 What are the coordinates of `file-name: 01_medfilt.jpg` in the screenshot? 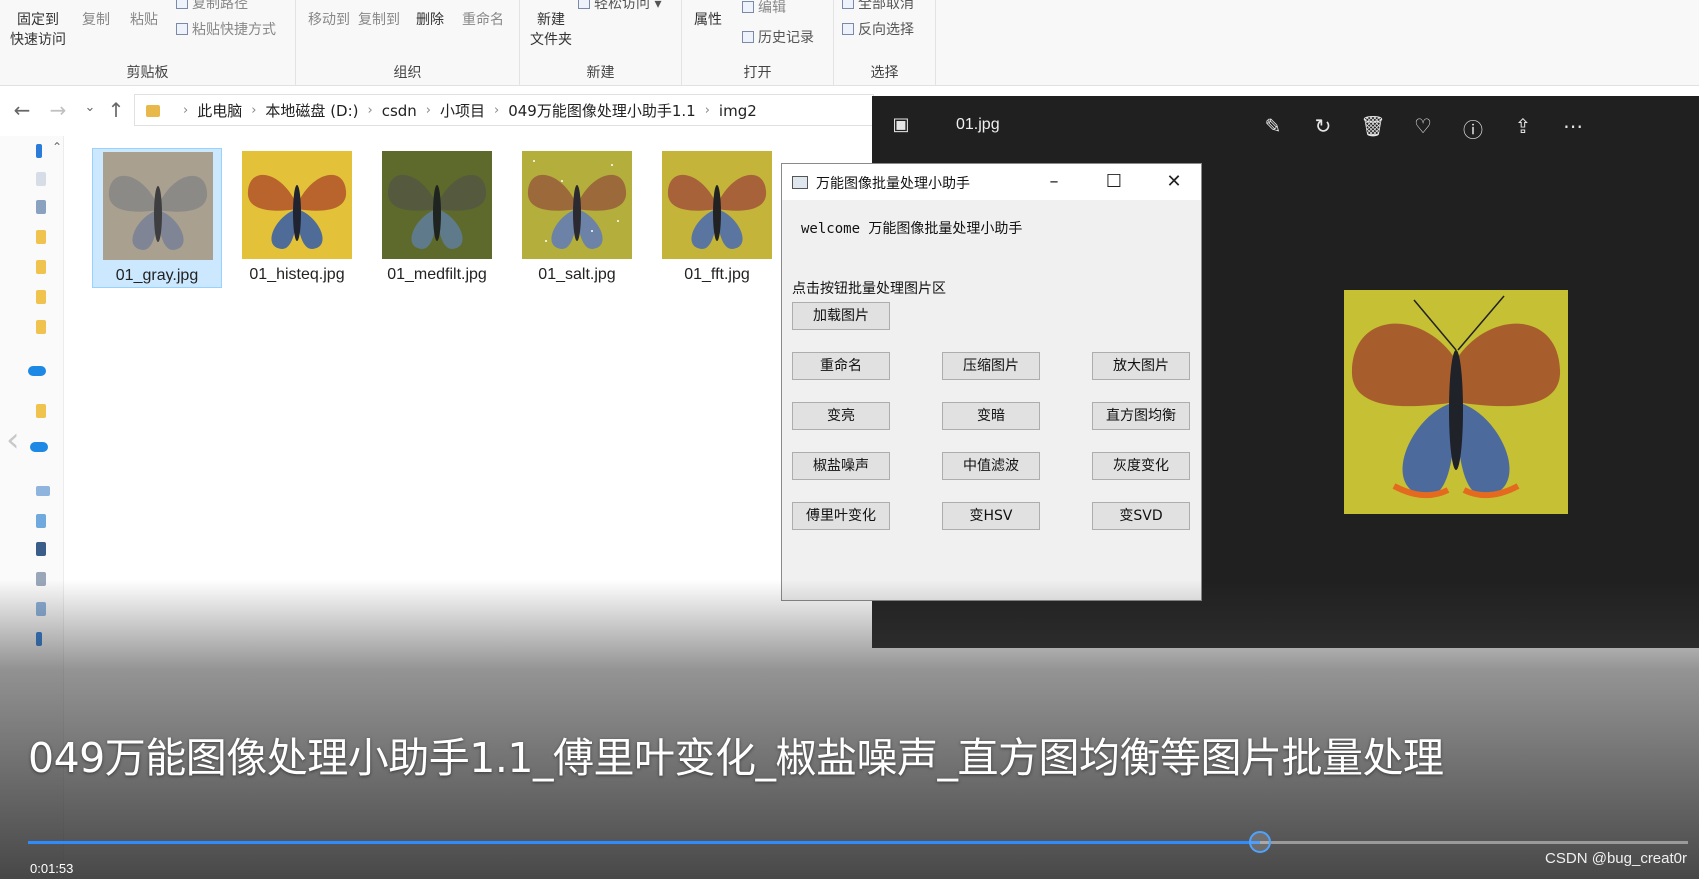 It's located at (437, 274).